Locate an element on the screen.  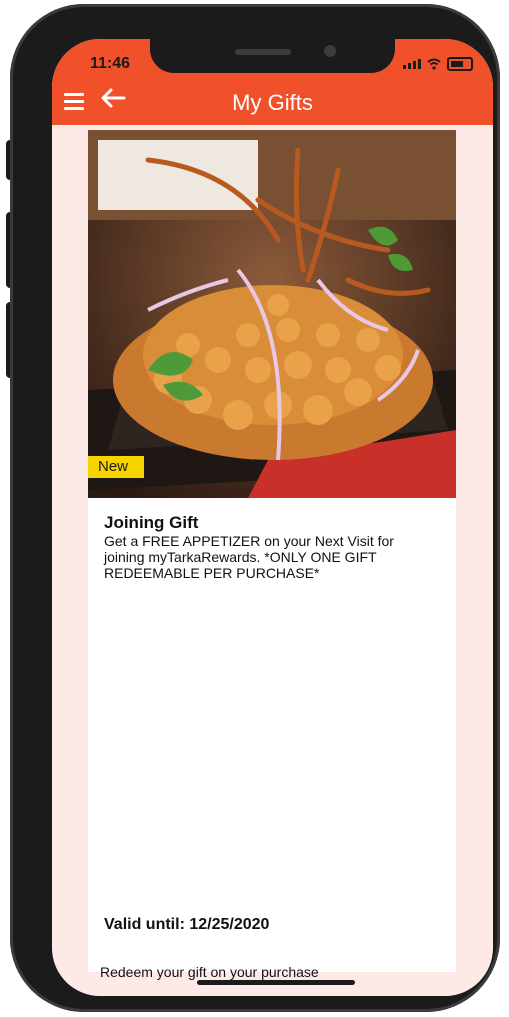
camera is located at coordinates (330, 51).